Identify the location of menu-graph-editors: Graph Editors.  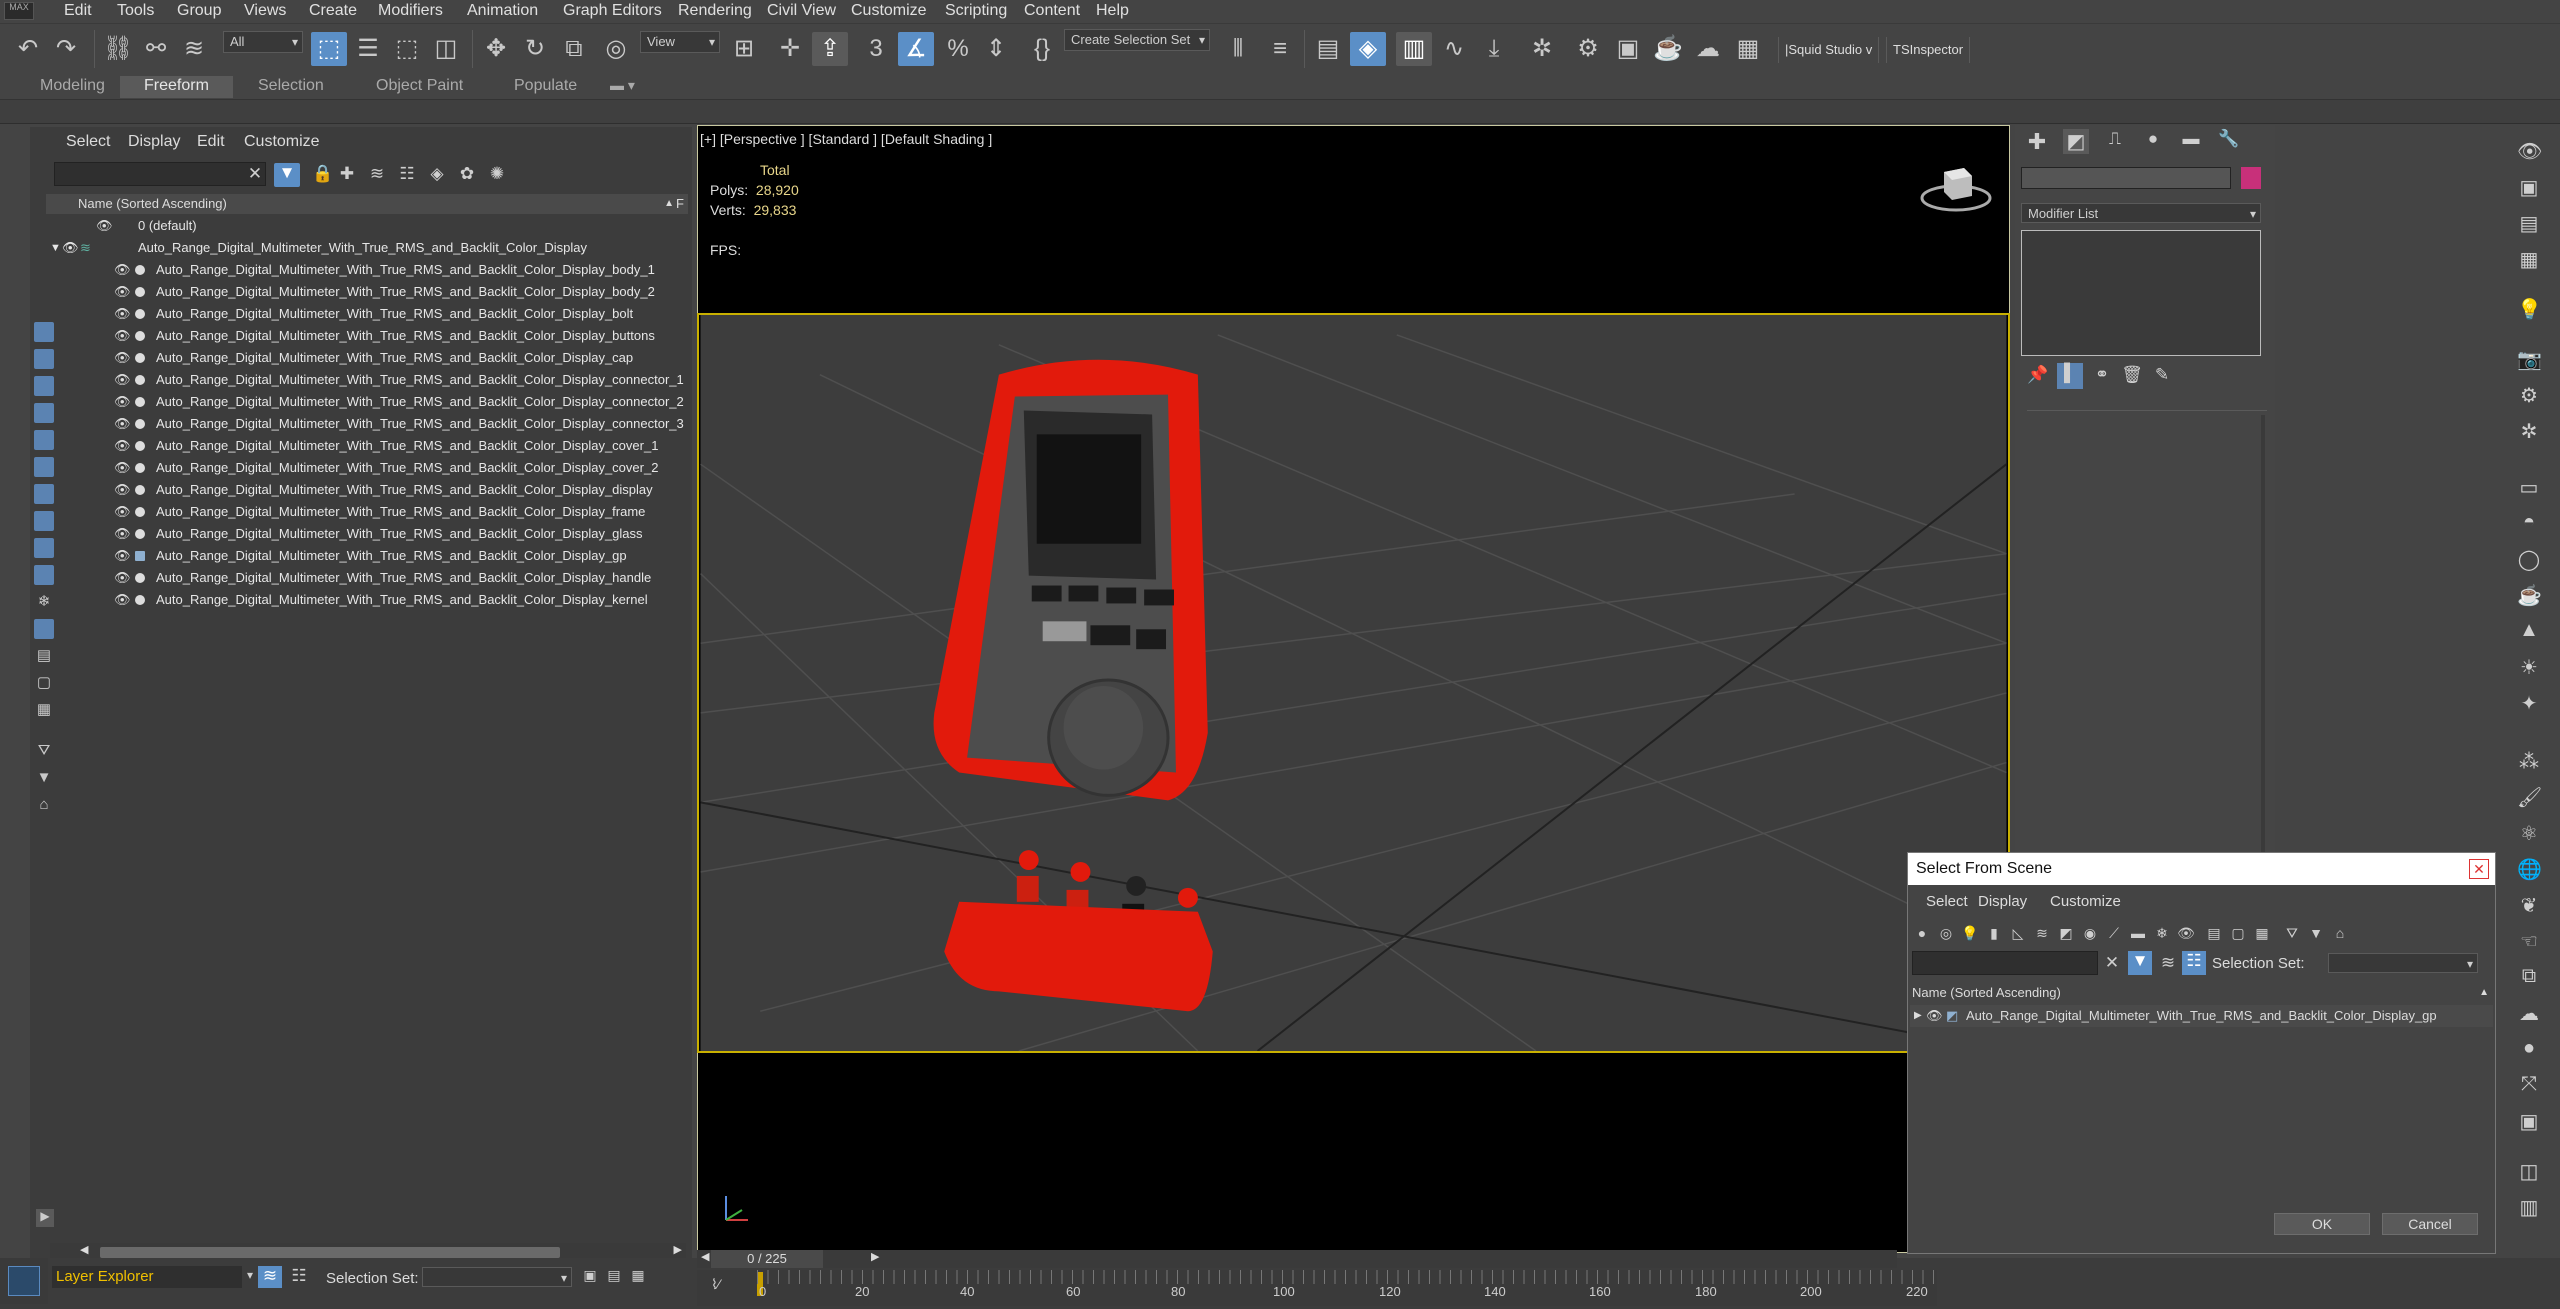
(612, 11).